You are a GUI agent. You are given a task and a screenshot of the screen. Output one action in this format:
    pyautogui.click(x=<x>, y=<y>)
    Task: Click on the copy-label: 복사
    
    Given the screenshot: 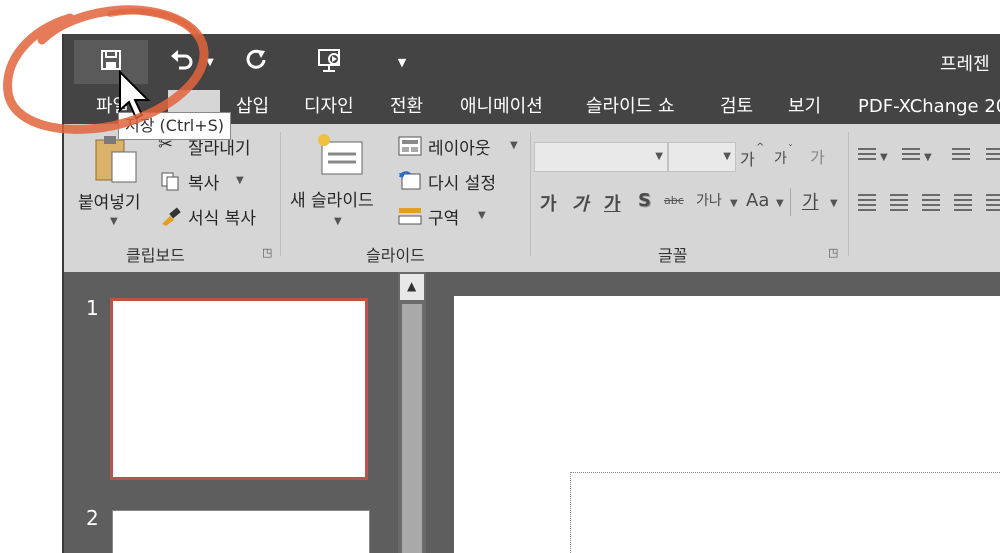 What is the action you would take?
    pyautogui.click(x=204, y=184)
    